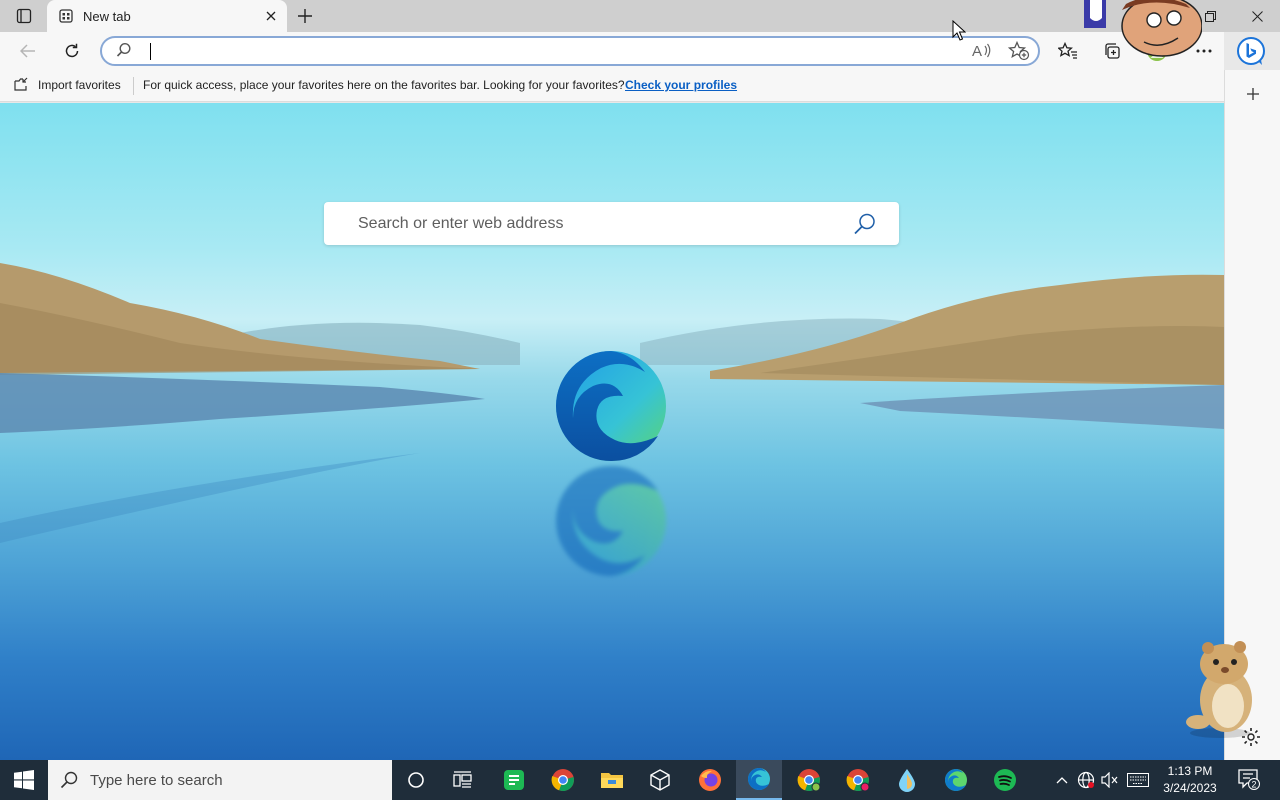  I want to click on refresh-button, so click(72, 51).